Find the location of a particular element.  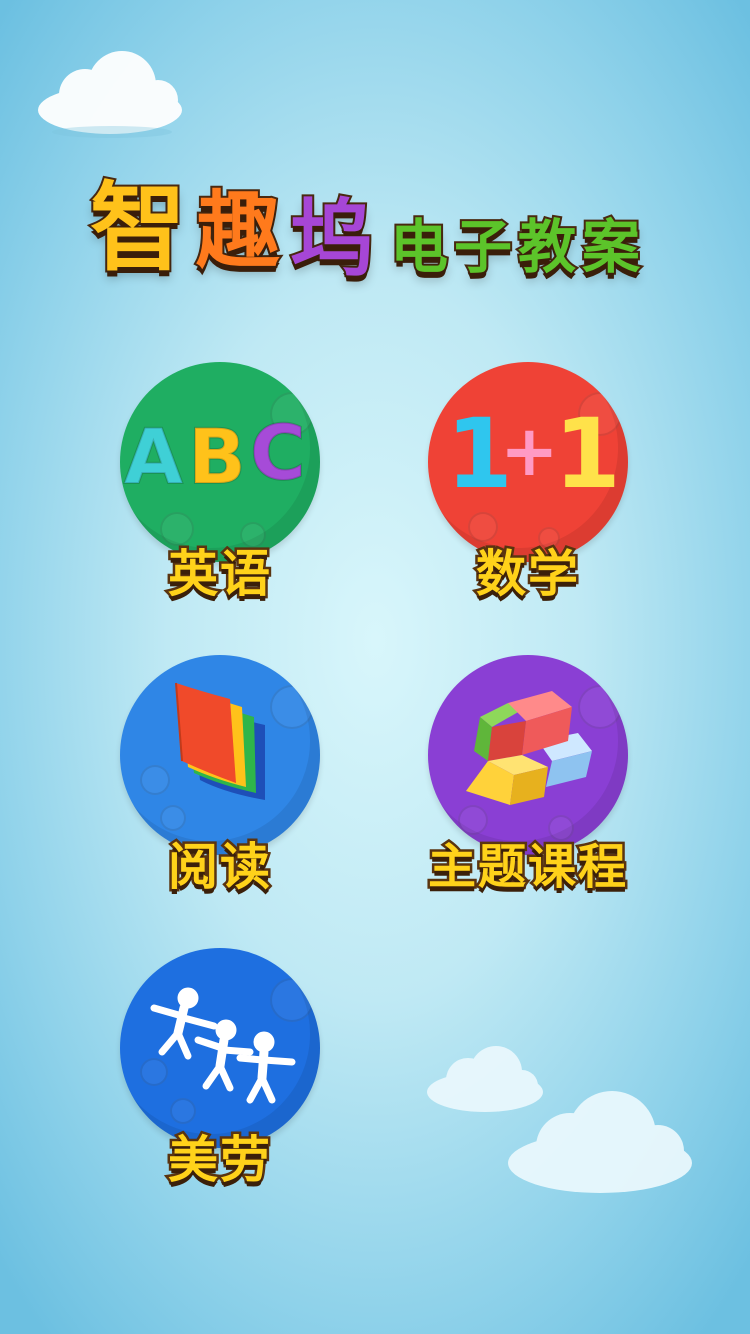

title-char-5: 子 is located at coordinates (483, 247).